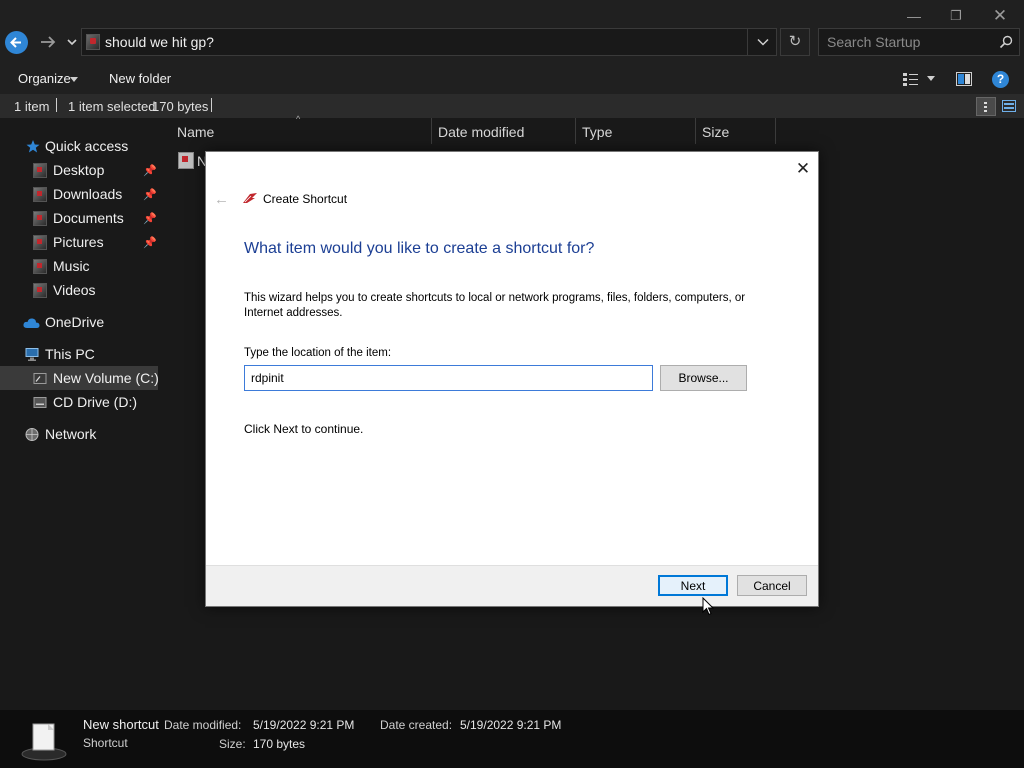  What do you see at coordinates (32, 354) in the screenshot?
I see `computer-icon` at bounding box center [32, 354].